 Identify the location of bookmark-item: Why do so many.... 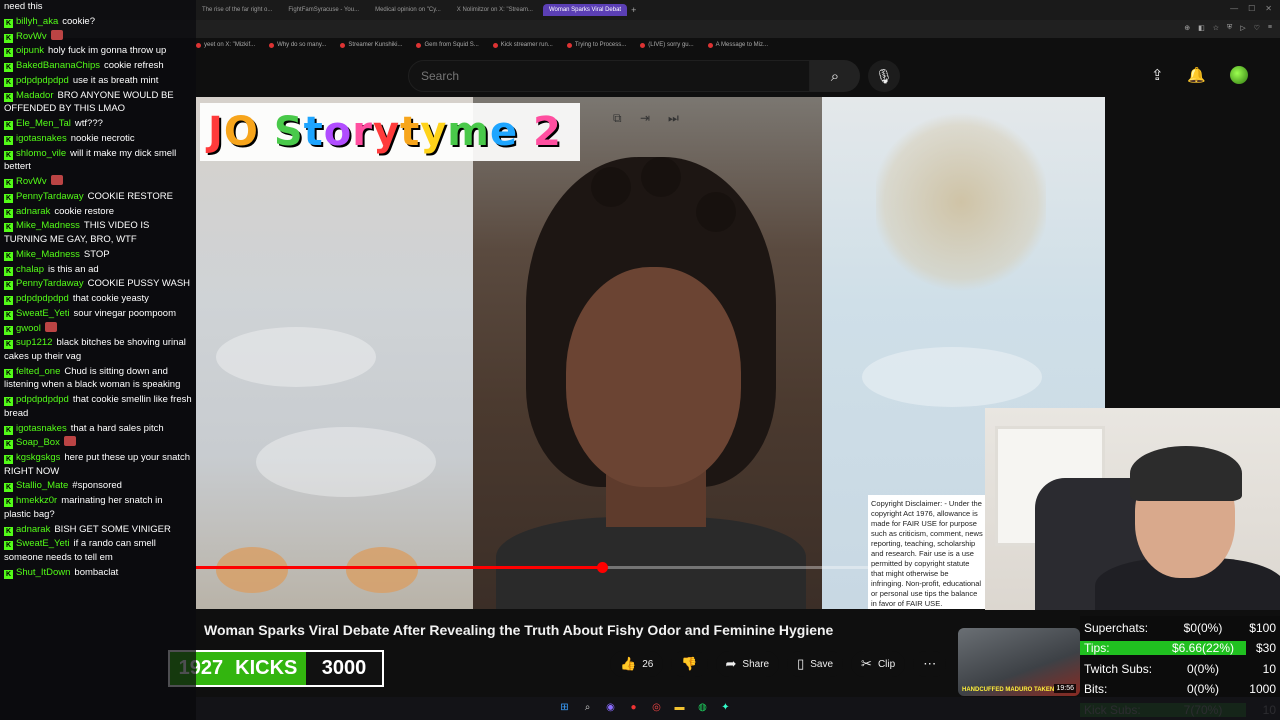
(297, 45).